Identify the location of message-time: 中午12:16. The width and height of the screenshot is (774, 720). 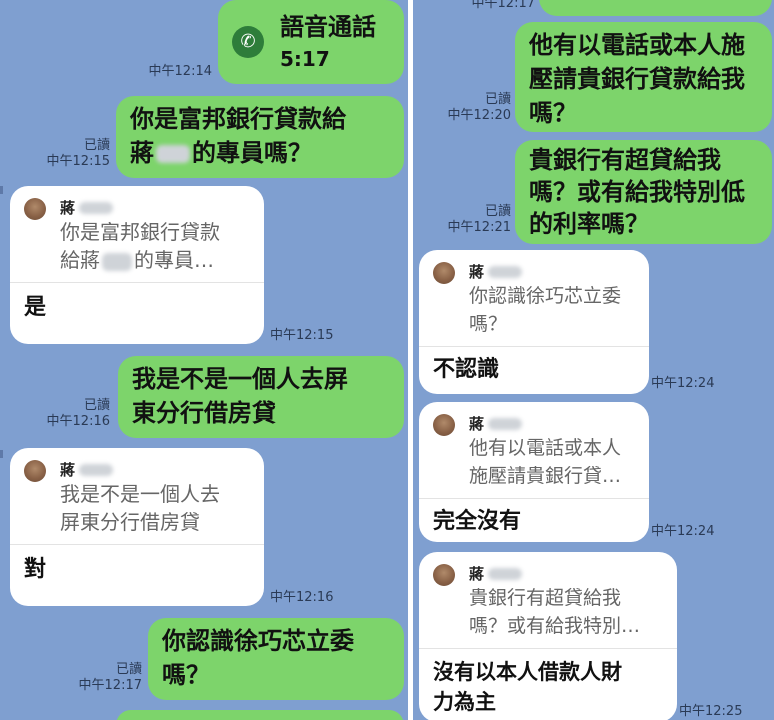
(78, 421).